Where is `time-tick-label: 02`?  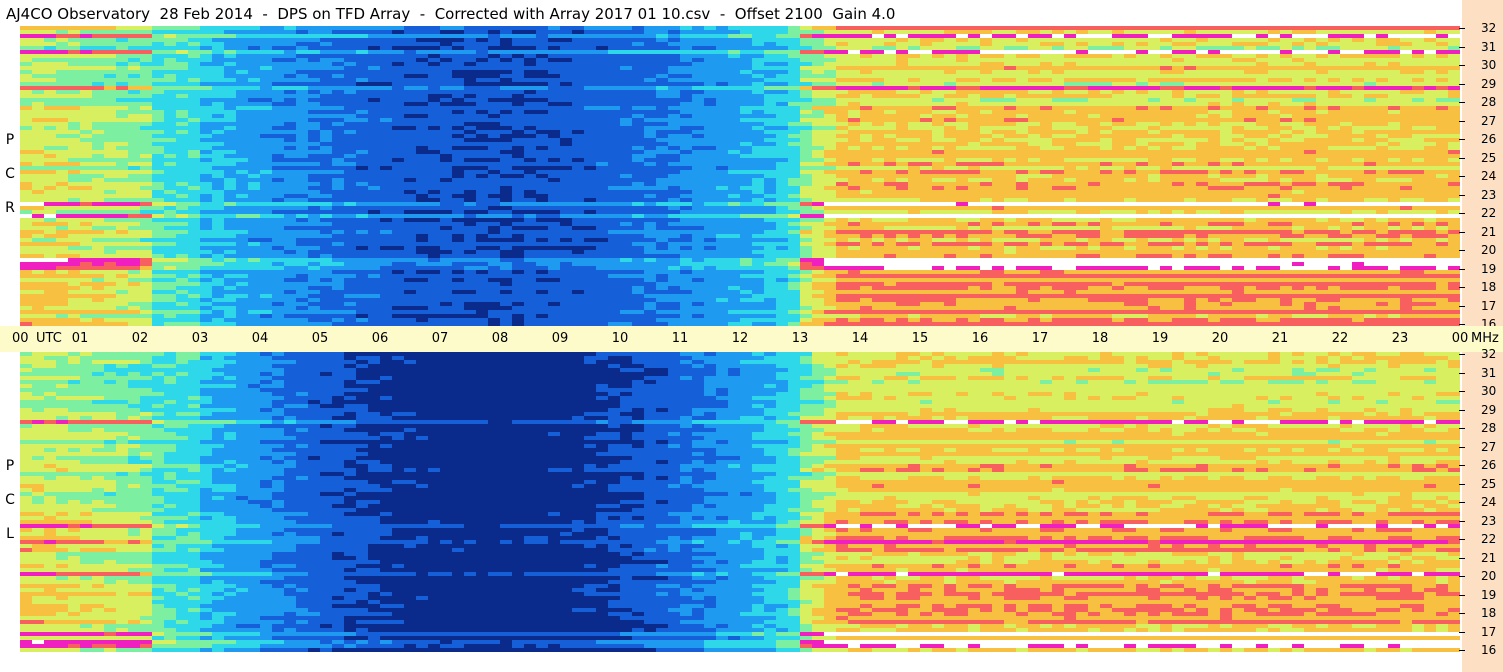 time-tick-label: 02 is located at coordinates (140, 338).